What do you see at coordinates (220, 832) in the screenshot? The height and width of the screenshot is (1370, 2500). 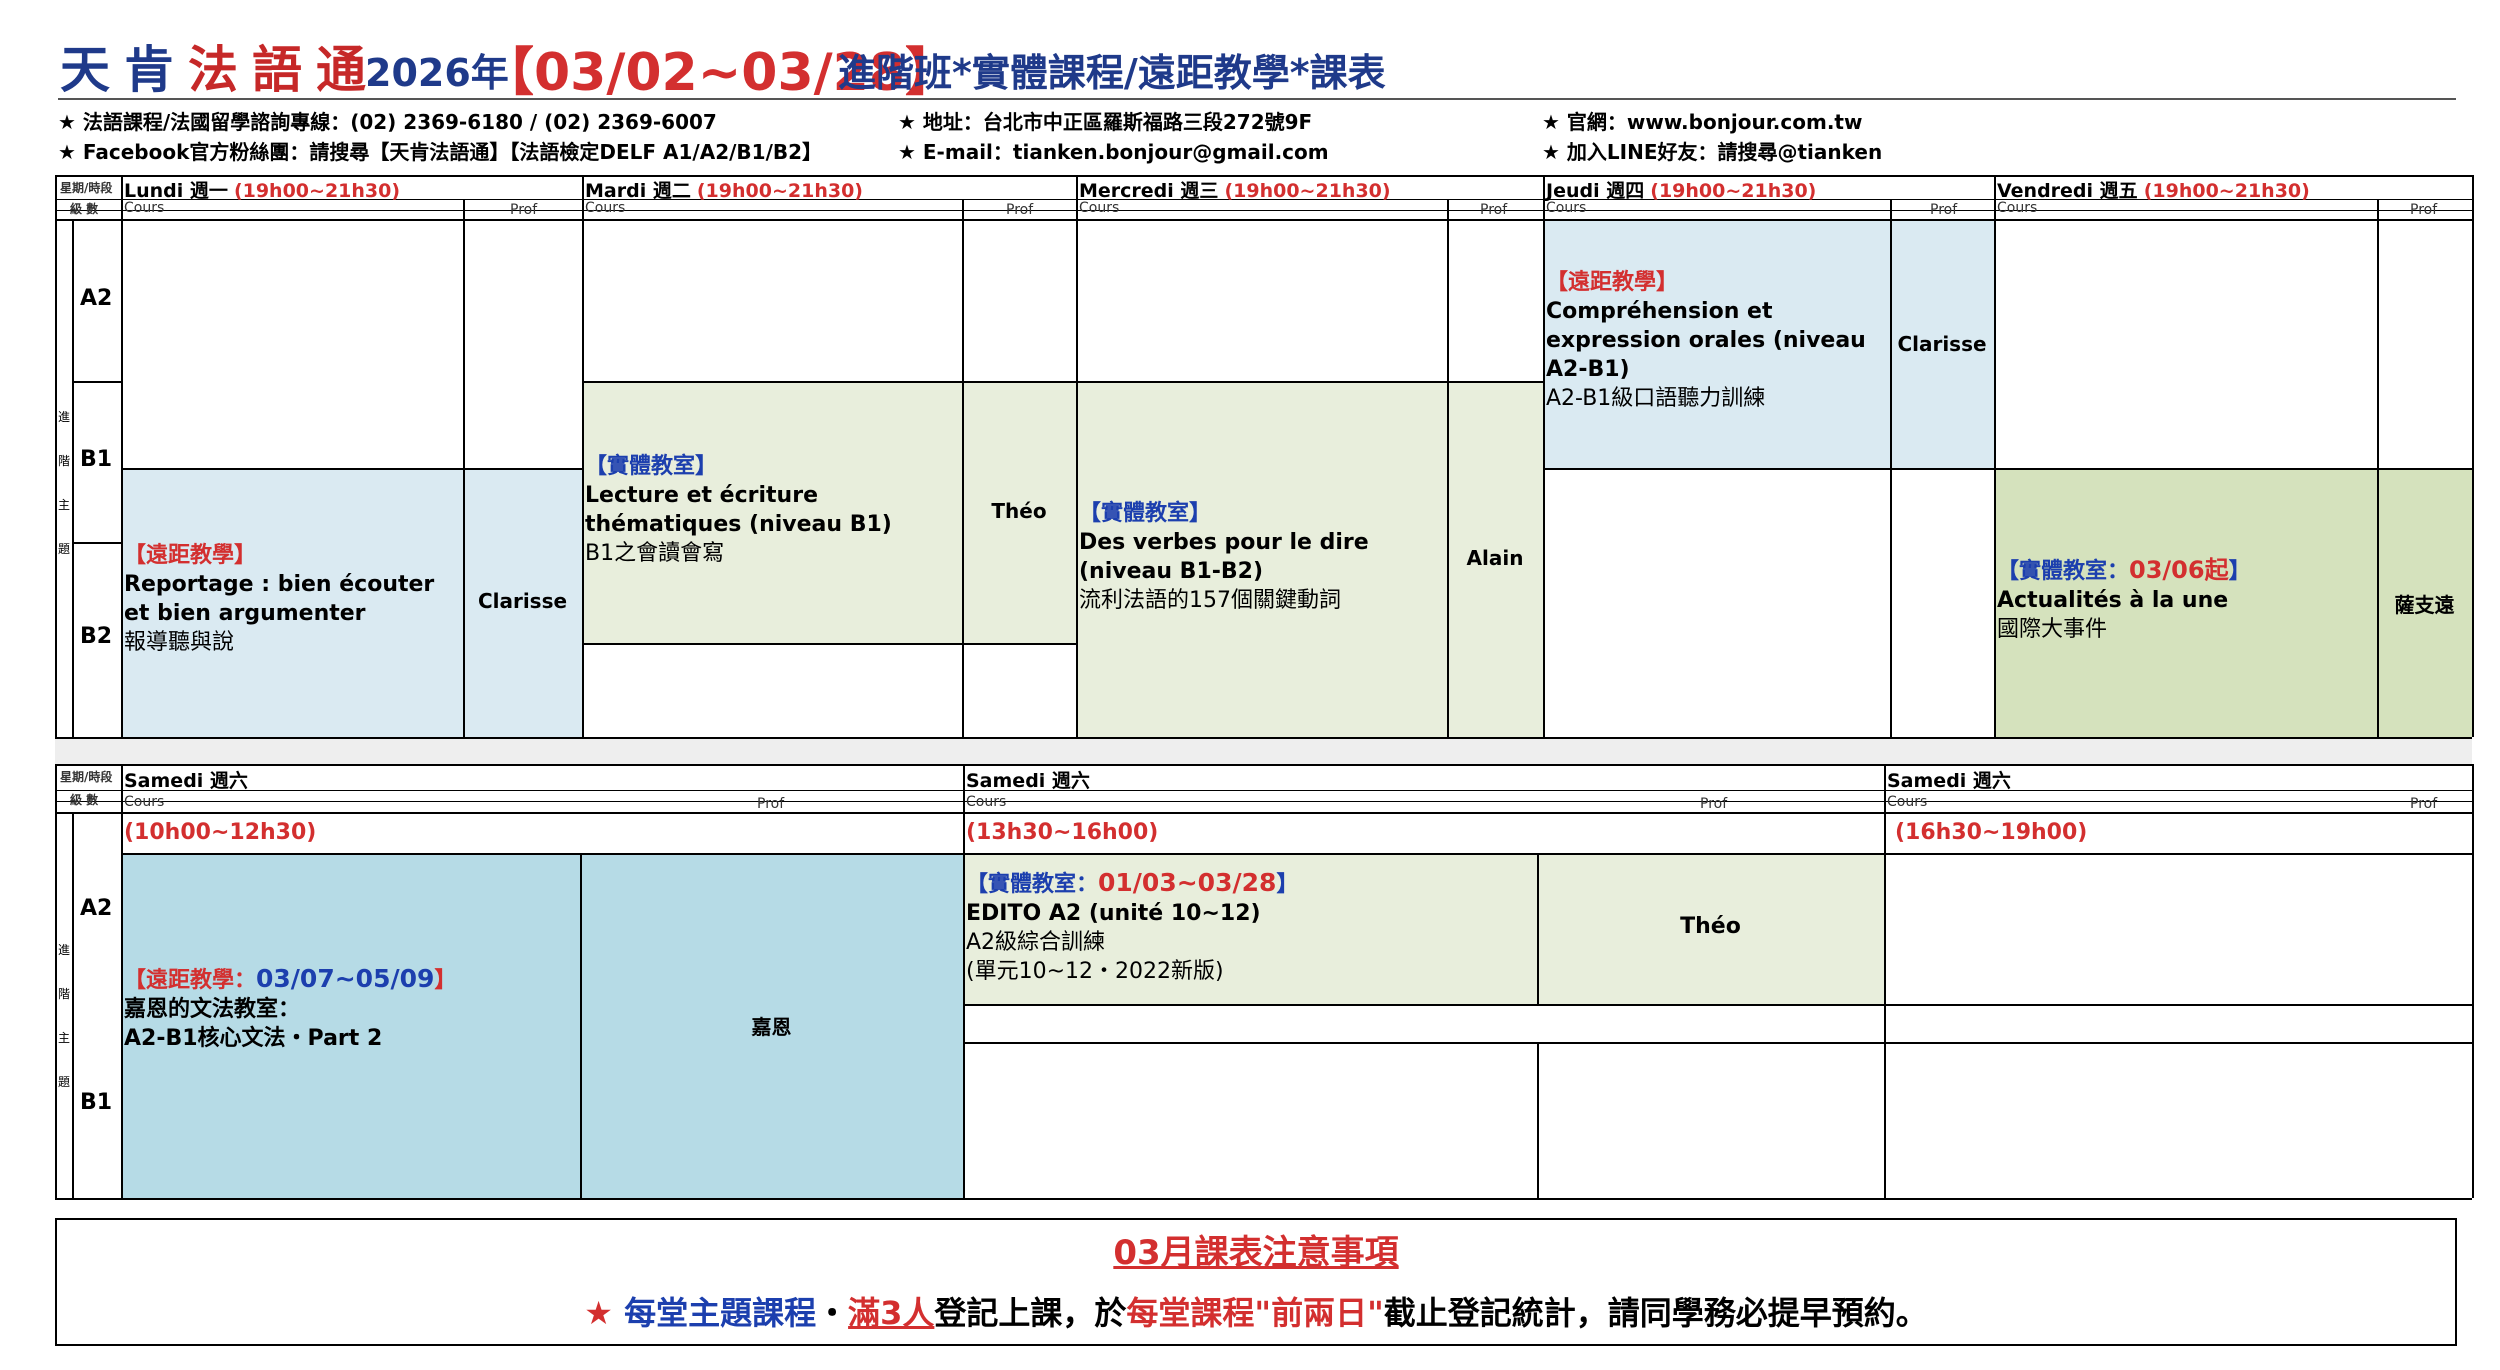 I see `time-slot-morning: (10h00~12h30)` at bounding box center [220, 832].